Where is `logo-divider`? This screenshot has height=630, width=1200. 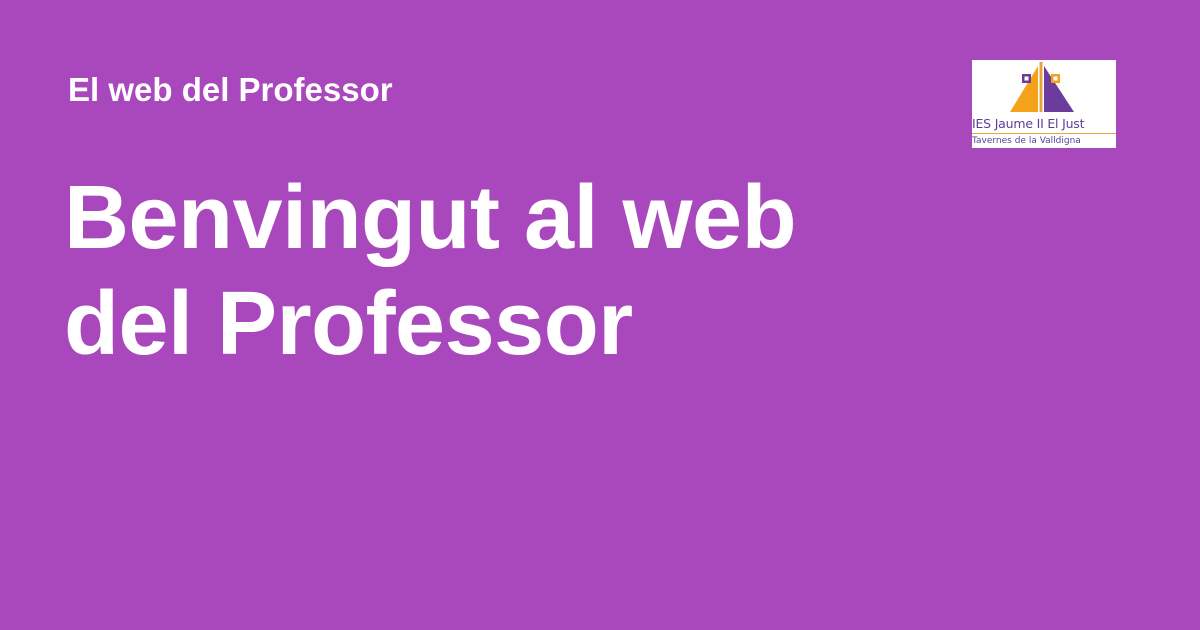
logo-divider is located at coordinates (1044, 133).